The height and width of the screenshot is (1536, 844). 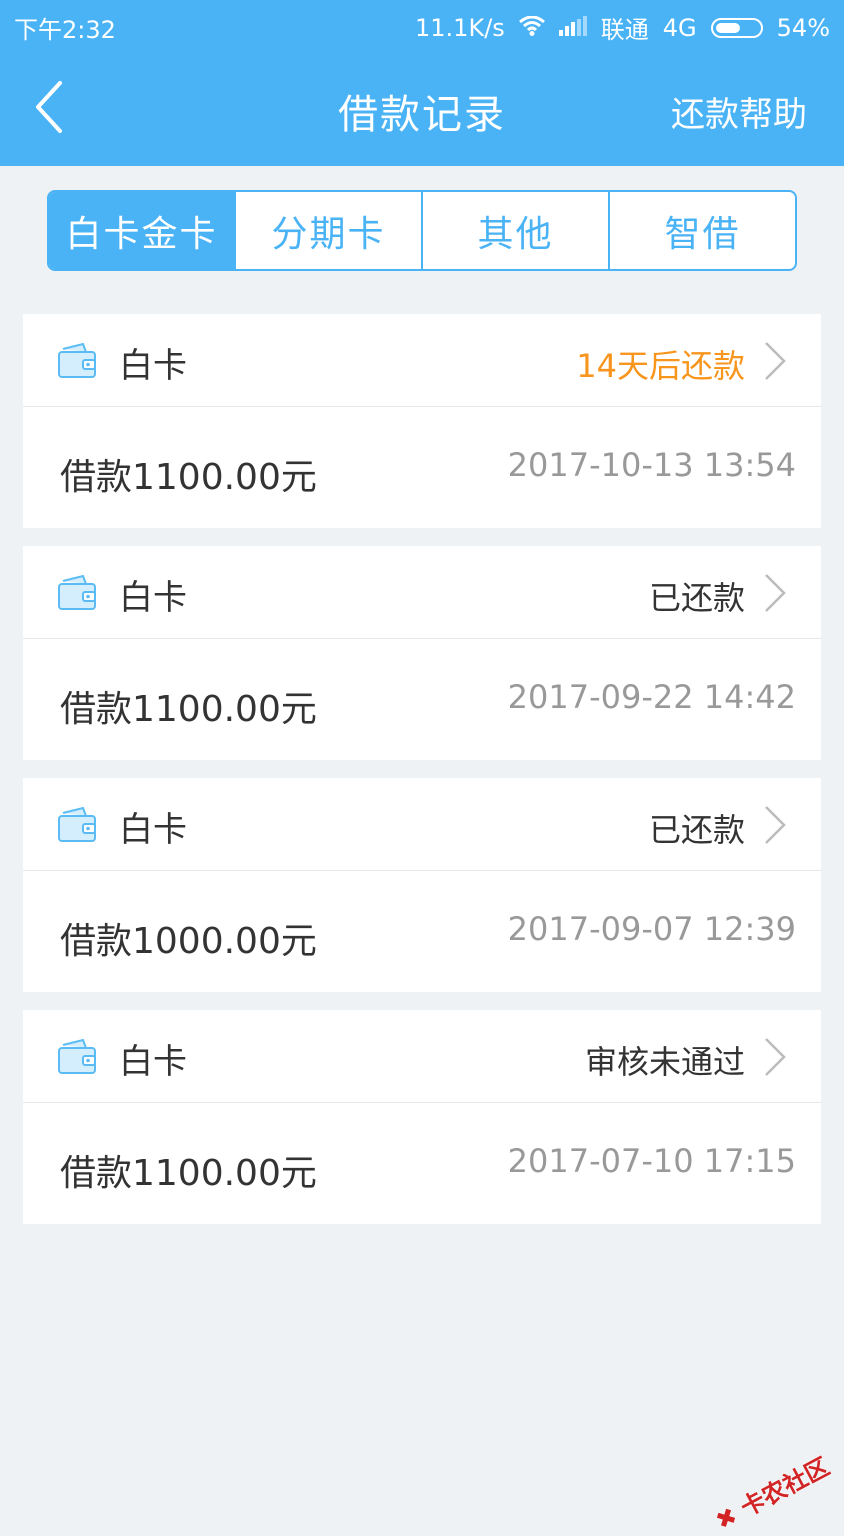 What do you see at coordinates (736, 27) in the screenshot?
I see `battery-icon` at bounding box center [736, 27].